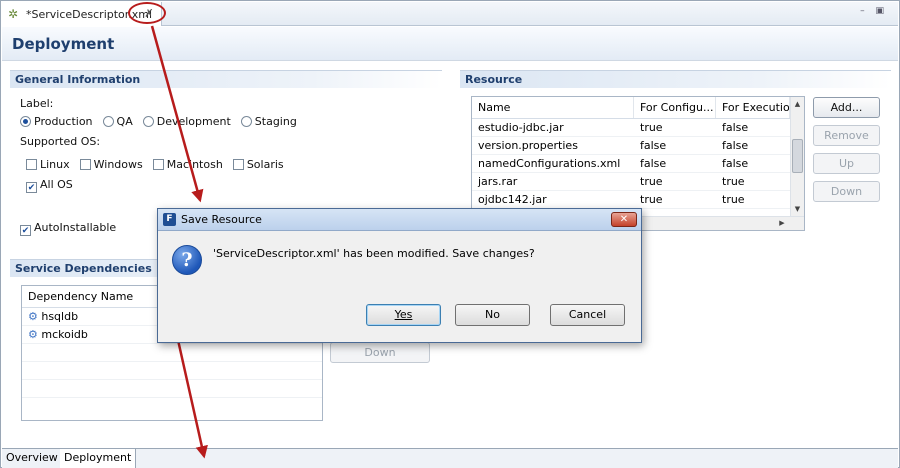 The height and width of the screenshot is (468, 900). Describe the element at coordinates (553, 107) in the screenshot. I see `column-name: Name` at that location.